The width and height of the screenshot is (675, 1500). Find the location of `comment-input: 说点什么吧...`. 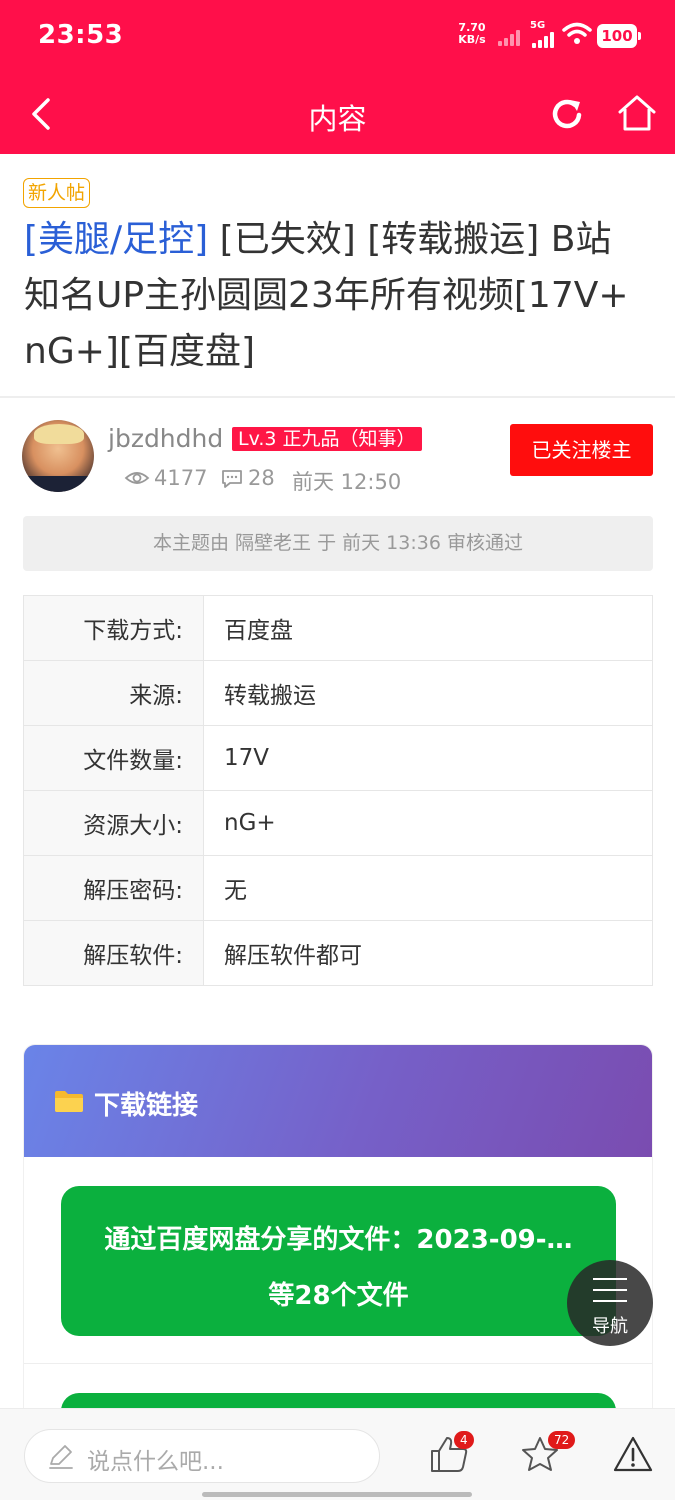

comment-input: 说点什么吧... is located at coordinates (202, 1456).